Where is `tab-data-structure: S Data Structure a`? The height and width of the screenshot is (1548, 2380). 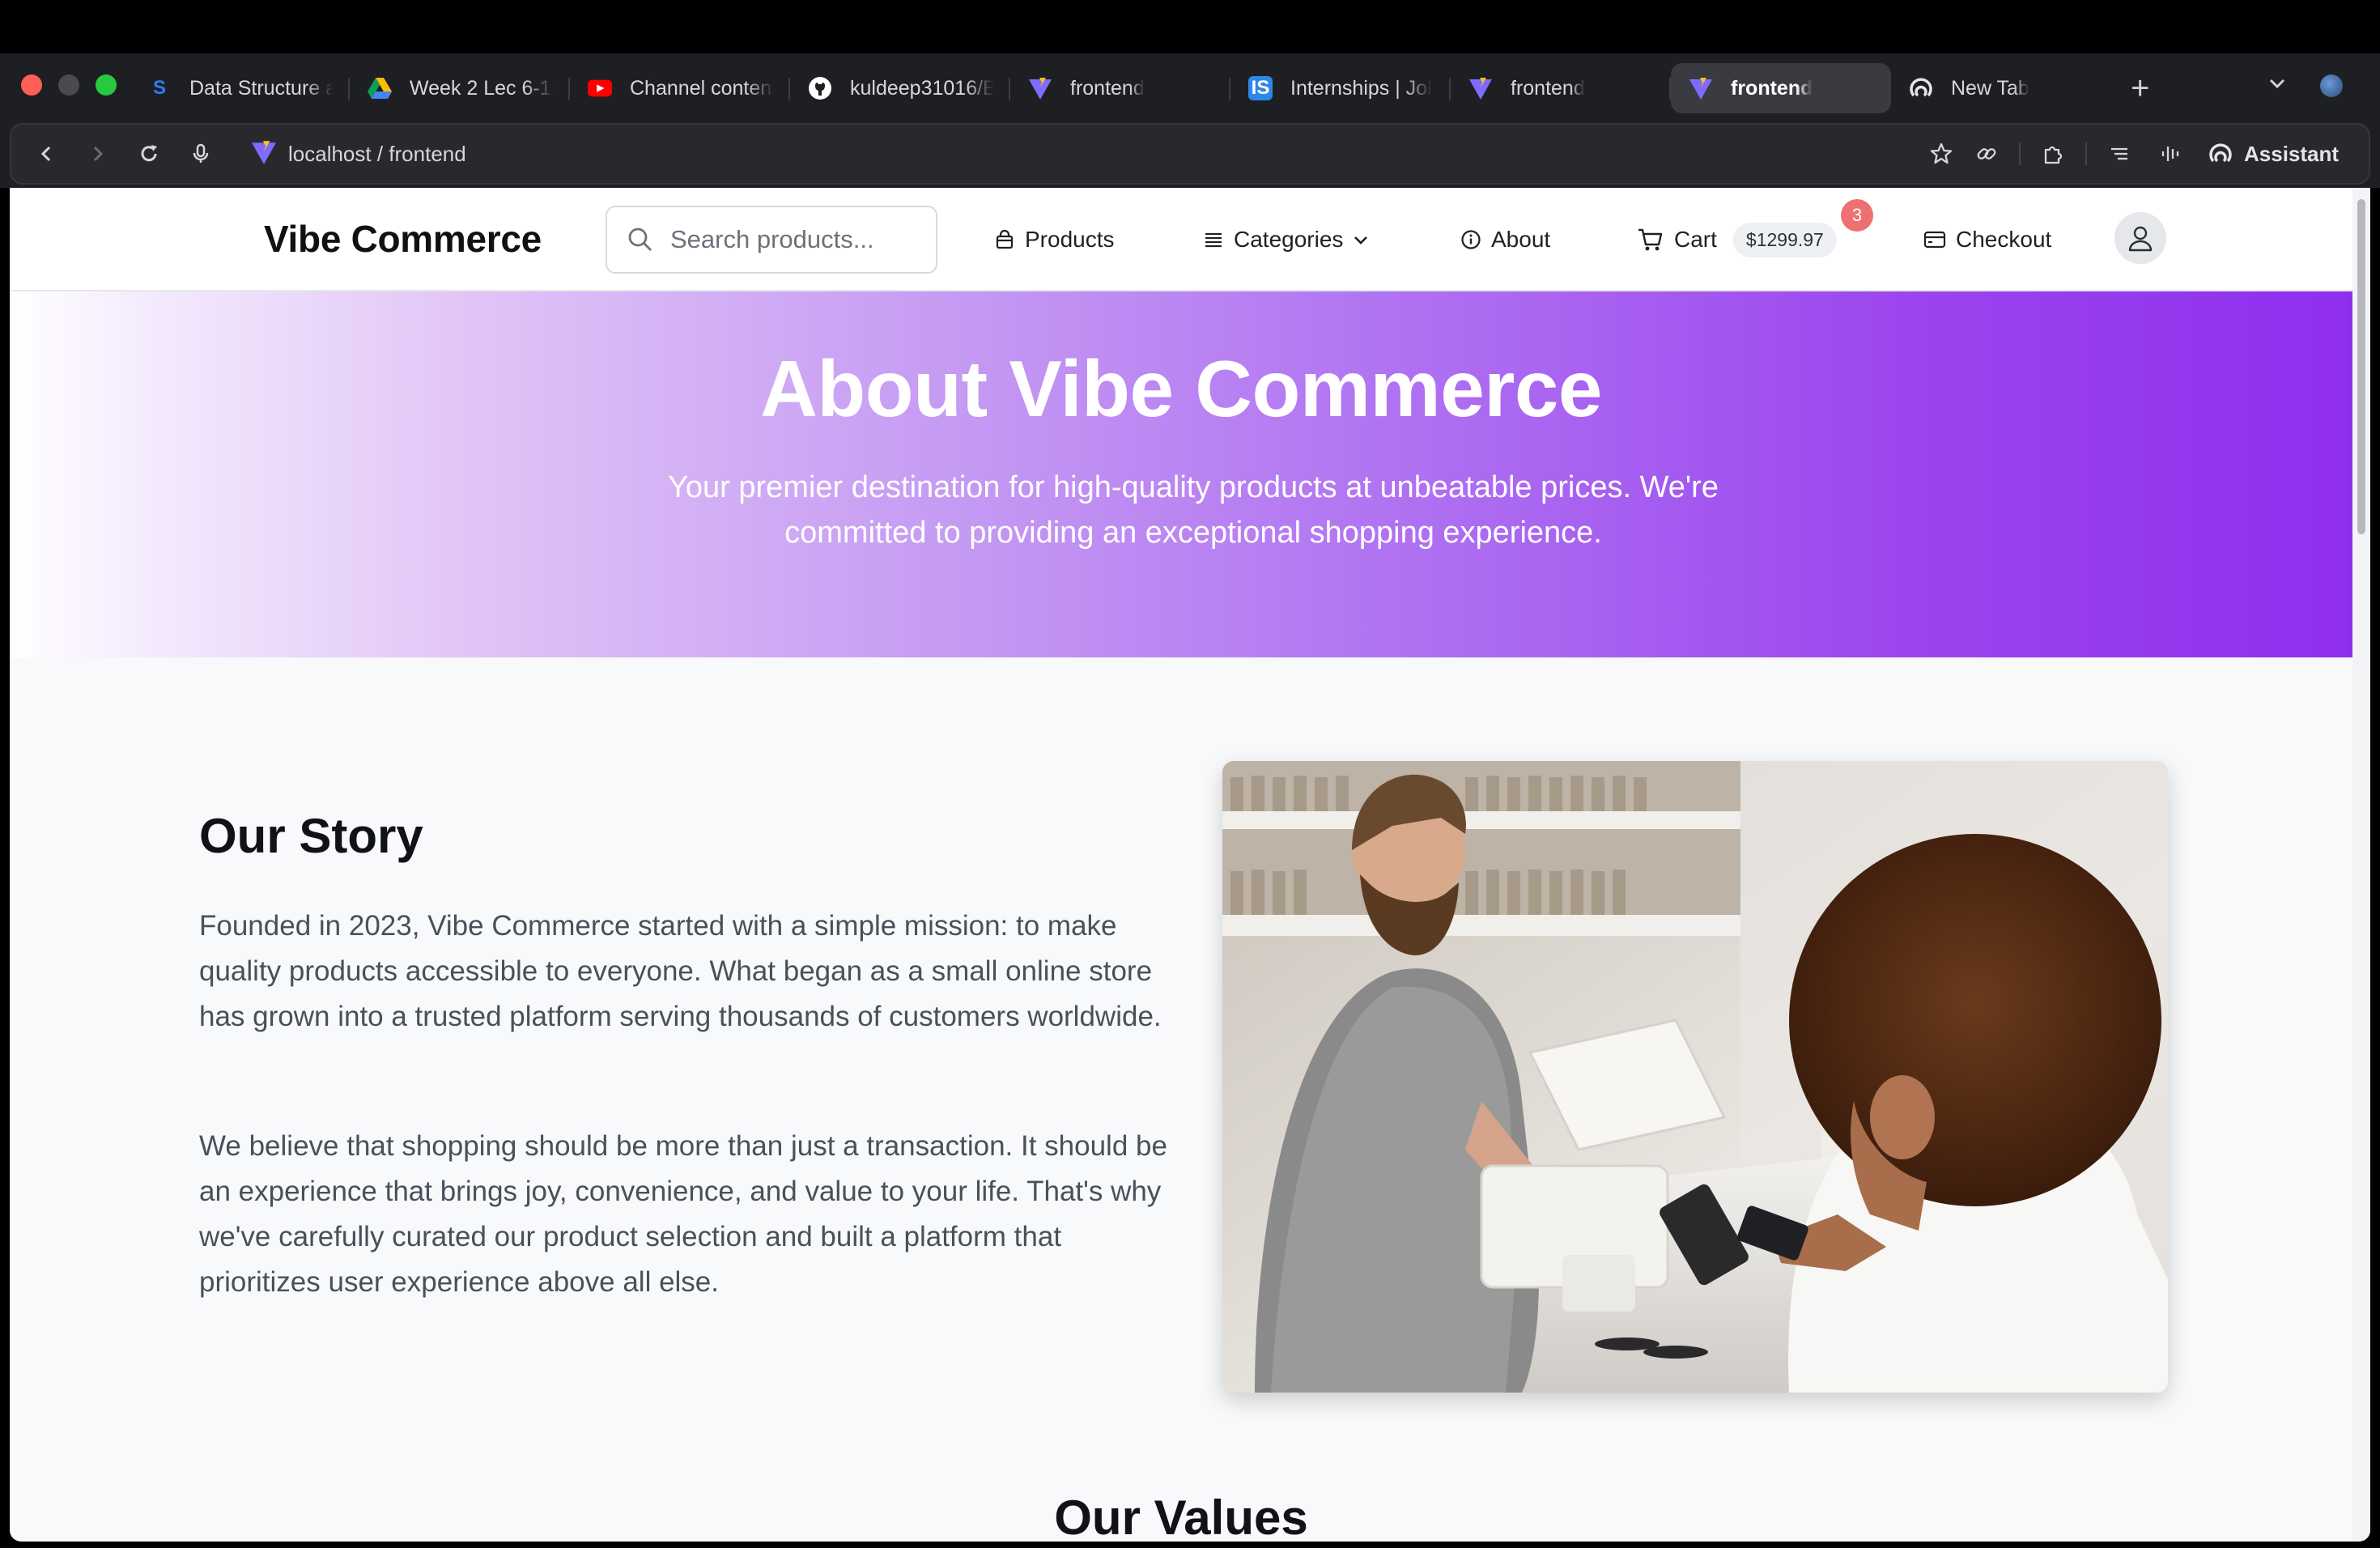 tab-data-structure: S Data Structure a is located at coordinates (240, 88).